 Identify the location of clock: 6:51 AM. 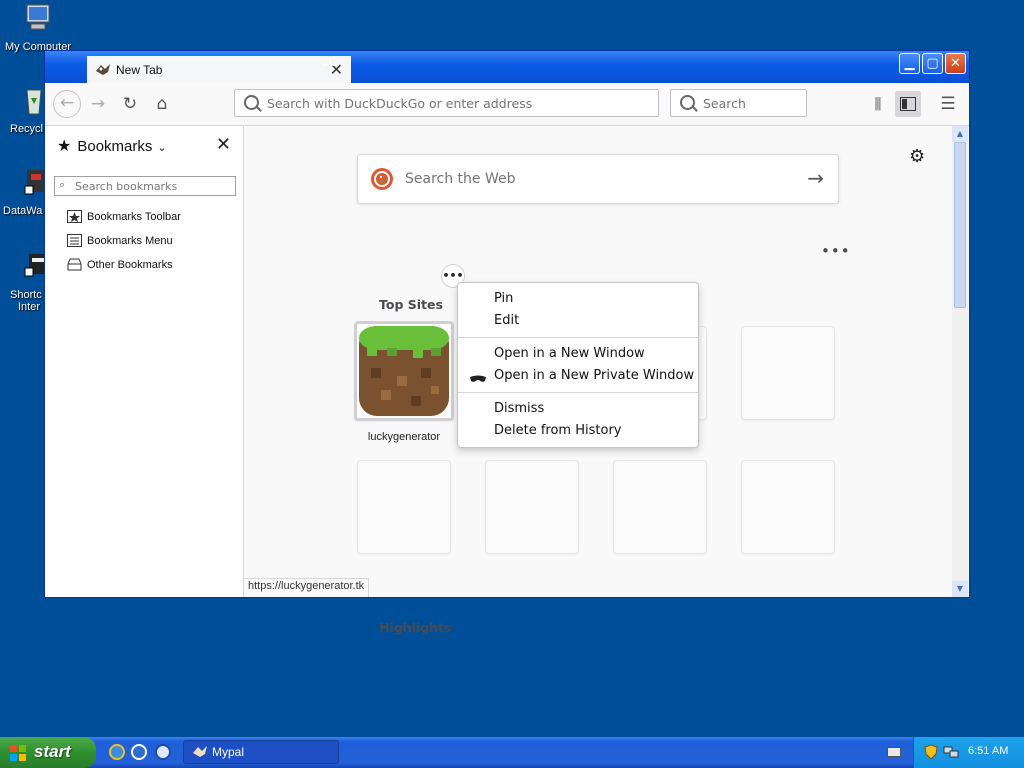
(988, 751).